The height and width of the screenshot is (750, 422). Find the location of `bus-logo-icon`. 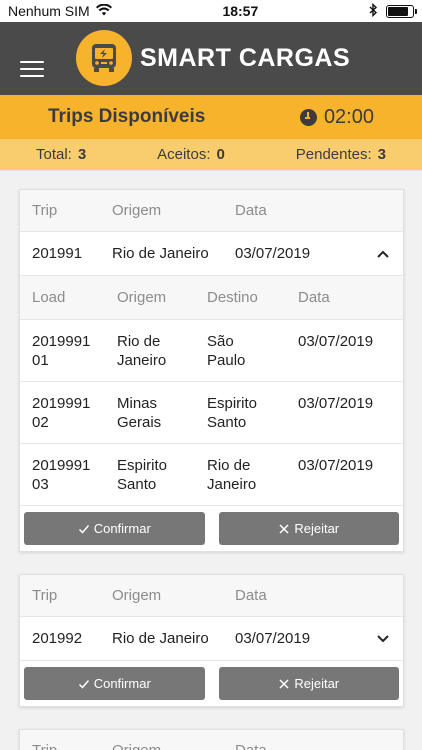

bus-logo-icon is located at coordinates (104, 58).